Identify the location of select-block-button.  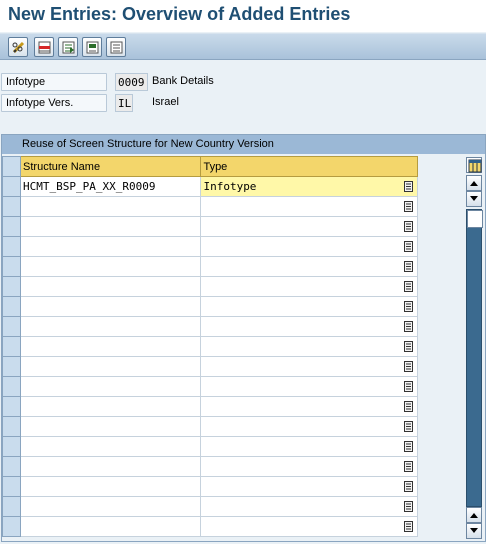
(92, 47).